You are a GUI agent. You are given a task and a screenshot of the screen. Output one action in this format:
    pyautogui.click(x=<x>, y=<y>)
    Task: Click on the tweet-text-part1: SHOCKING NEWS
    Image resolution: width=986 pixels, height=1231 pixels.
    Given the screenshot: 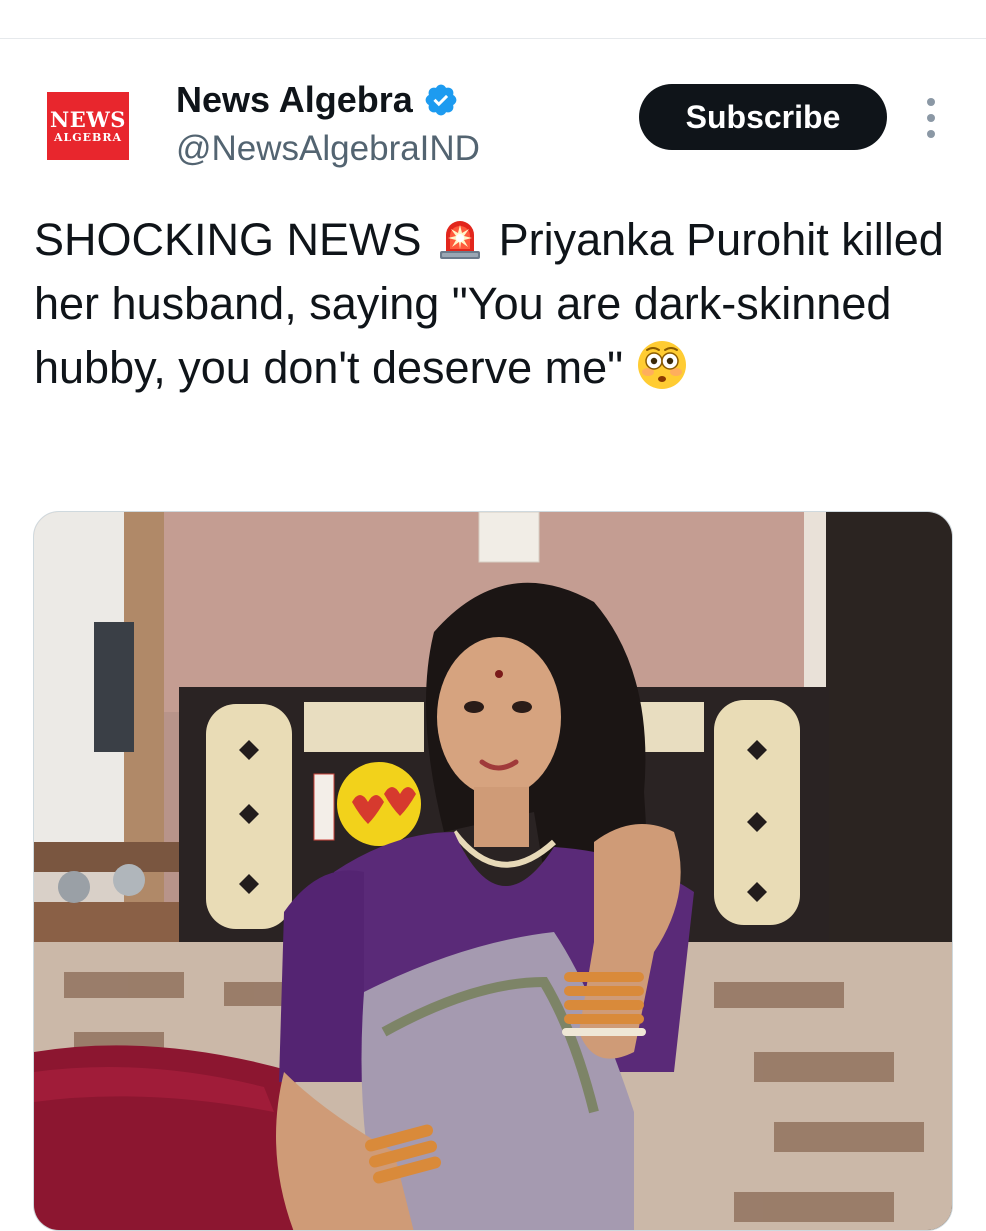 What is the action you would take?
    pyautogui.click(x=228, y=239)
    